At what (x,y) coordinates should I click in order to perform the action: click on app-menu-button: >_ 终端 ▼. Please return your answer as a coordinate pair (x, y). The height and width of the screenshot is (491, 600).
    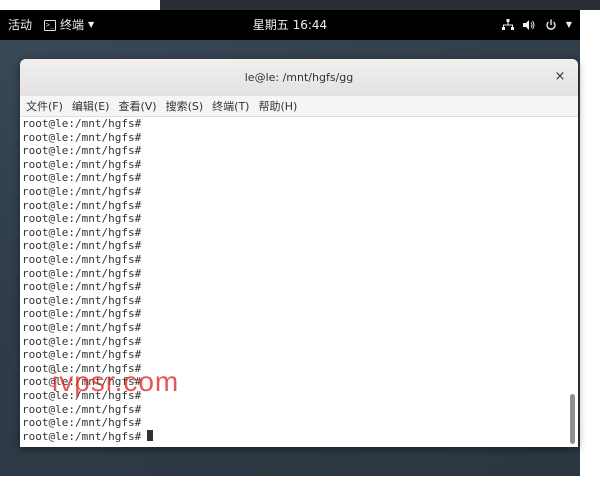
    Looking at the image, I should click on (69, 25).